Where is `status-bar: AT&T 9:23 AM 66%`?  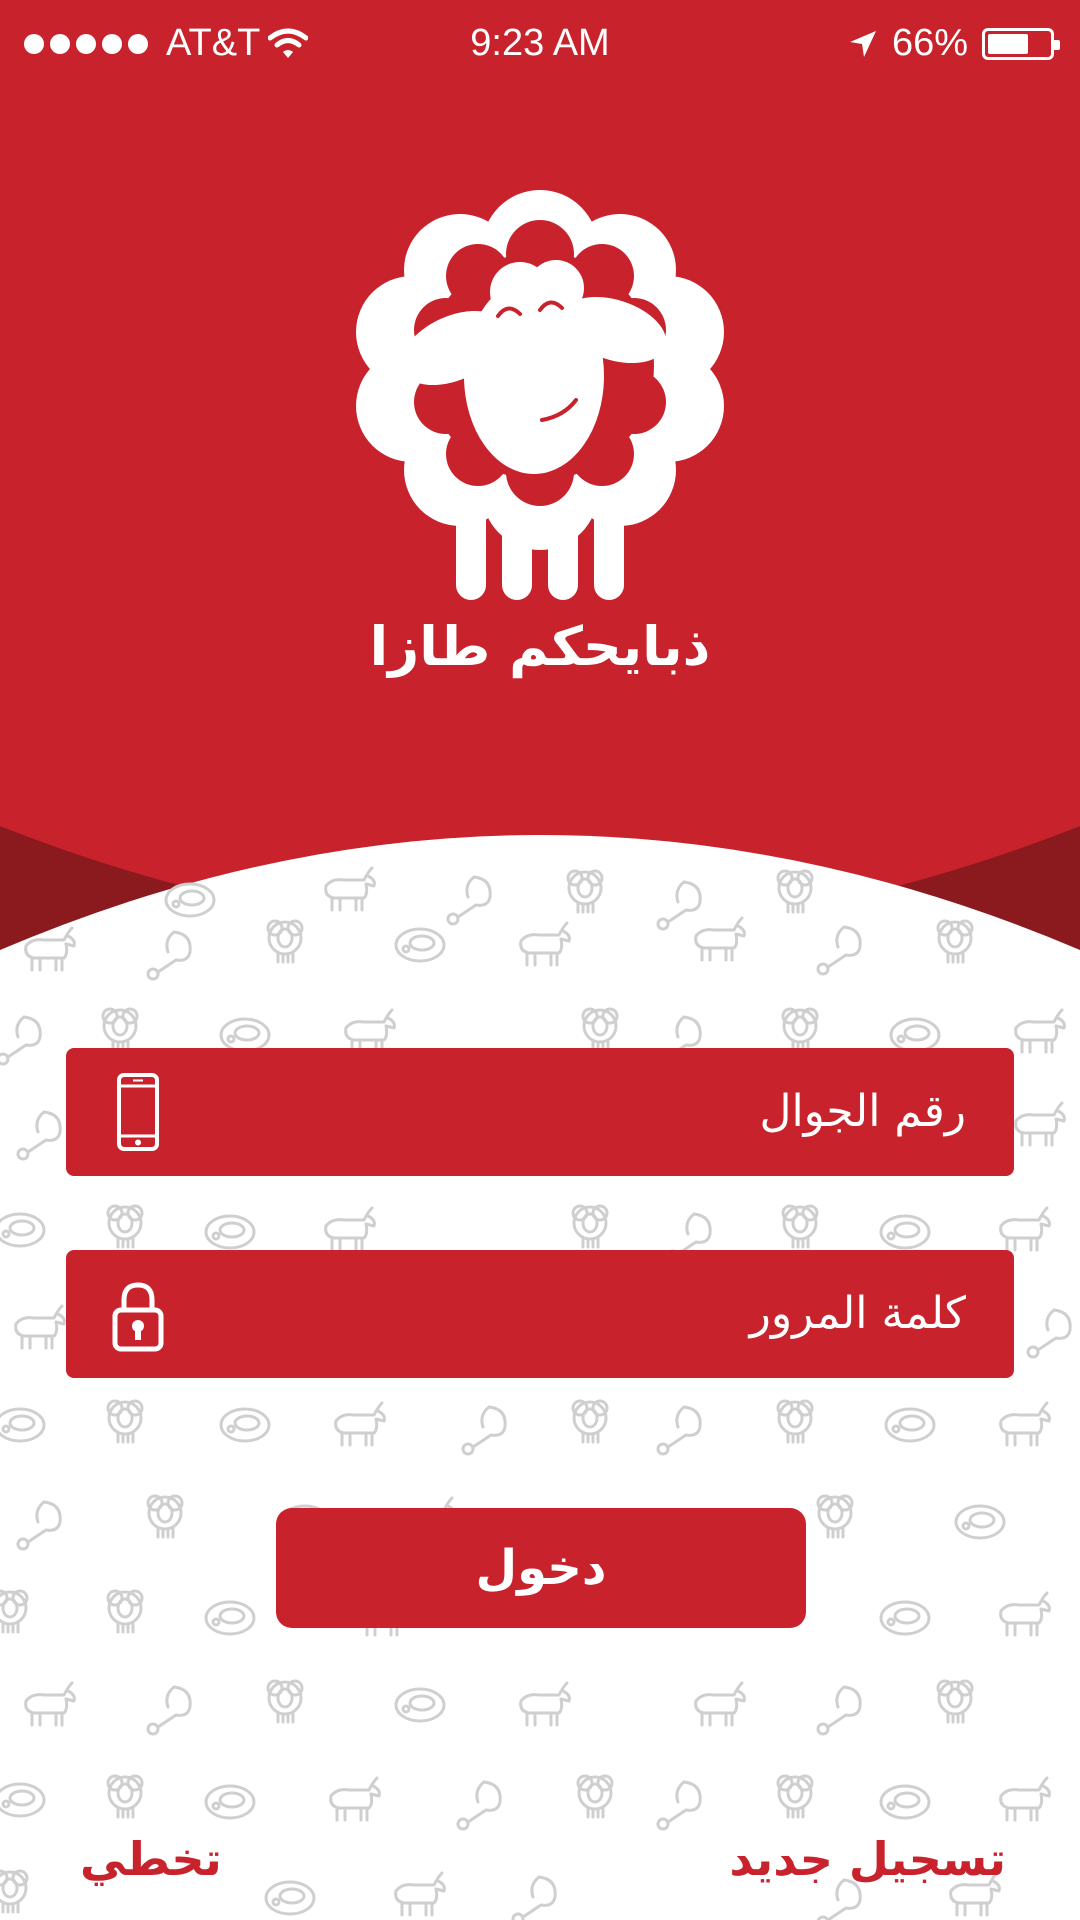 status-bar: AT&T 9:23 AM 66% is located at coordinates (540, 48).